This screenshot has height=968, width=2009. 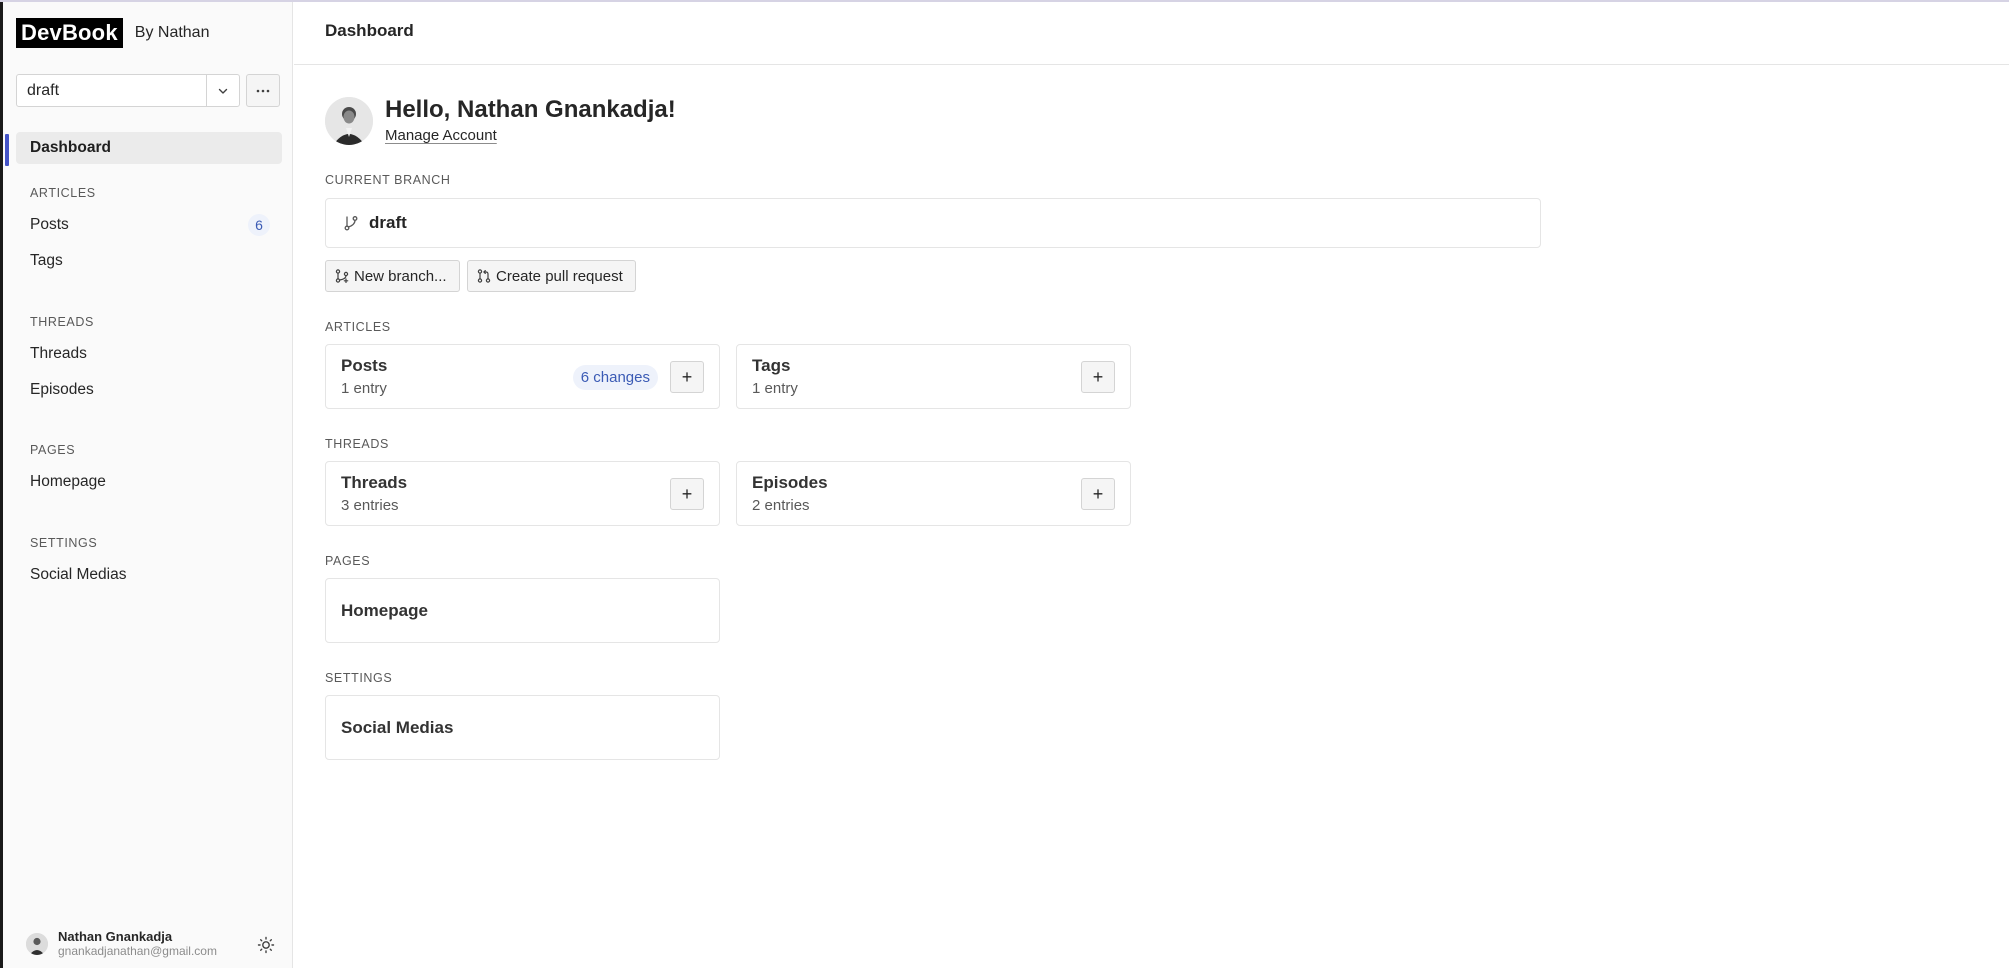 What do you see at coordinates (137, 951) in the screenshot?
I see `user-email: gnankadjanathan@gmail.com` at bounding box center [137, 951].